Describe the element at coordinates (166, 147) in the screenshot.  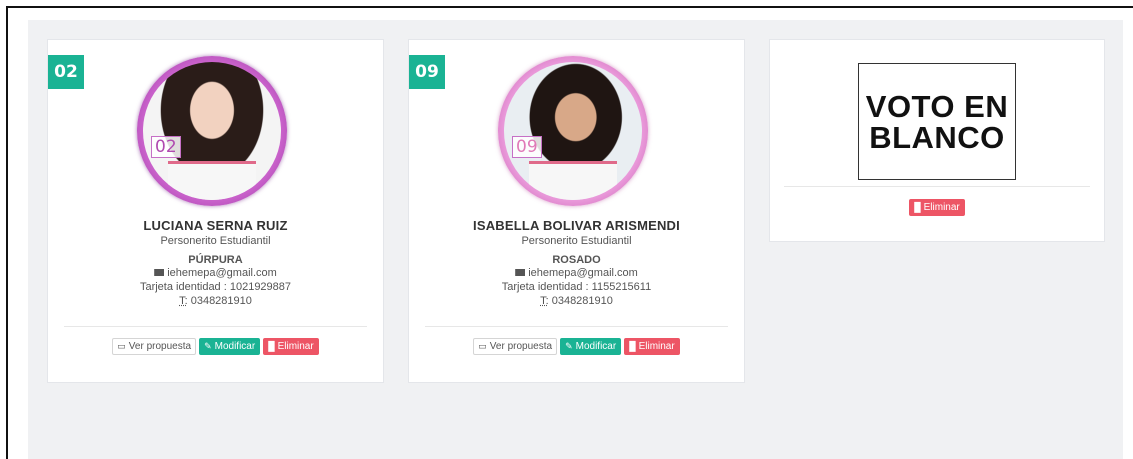
I see `photo-number-tag: 02` at that location.